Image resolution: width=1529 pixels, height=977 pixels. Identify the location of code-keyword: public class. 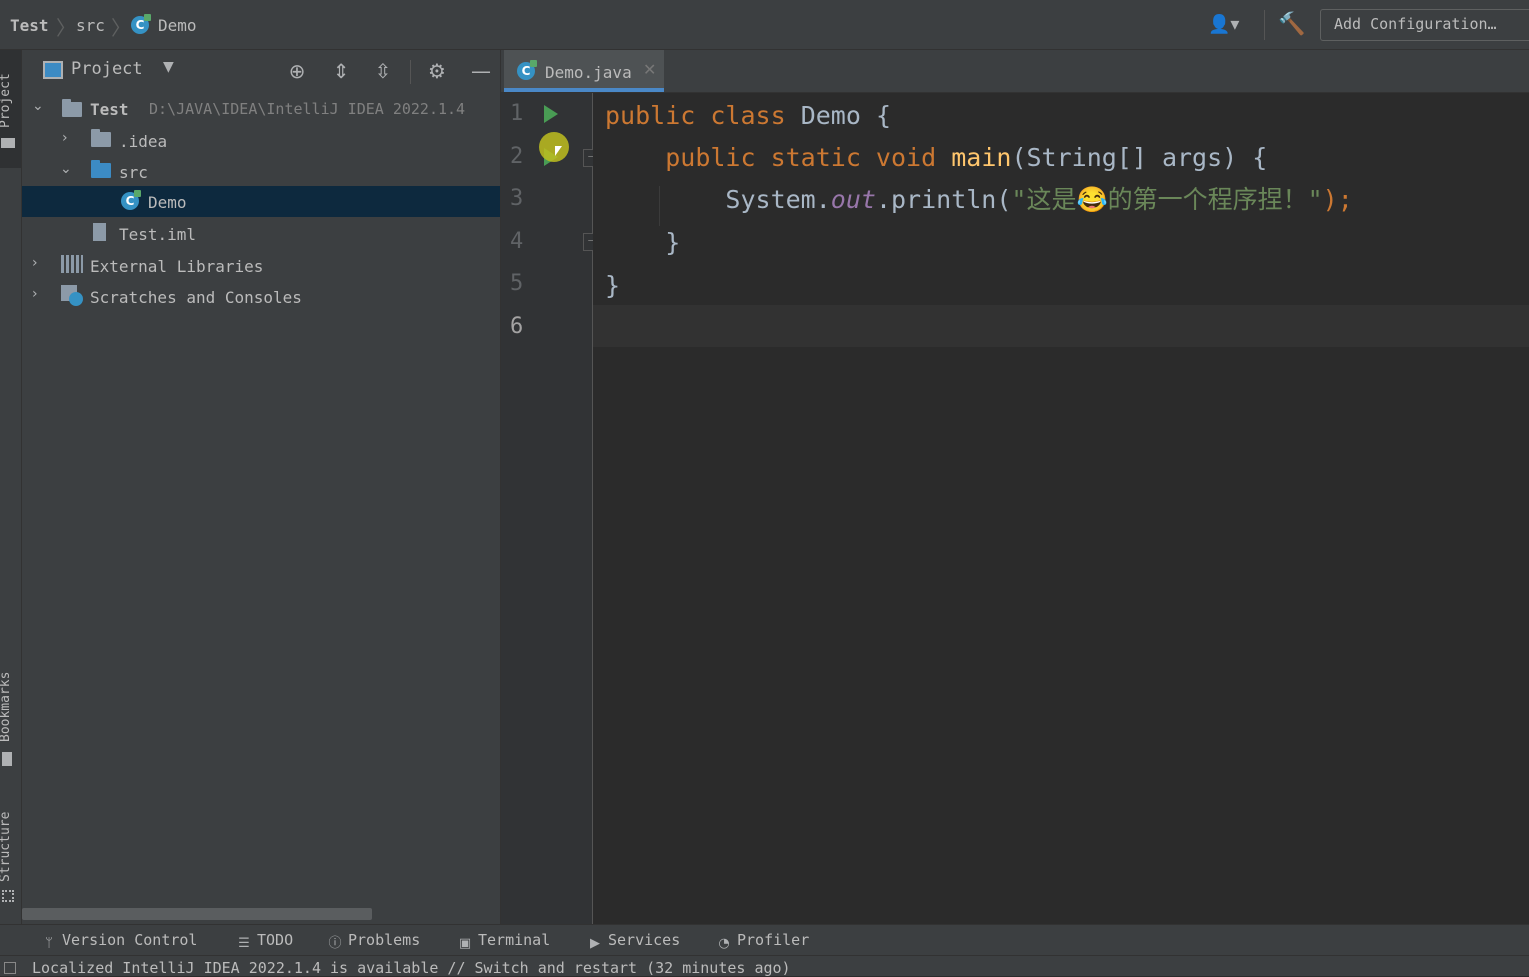
(695, 115).